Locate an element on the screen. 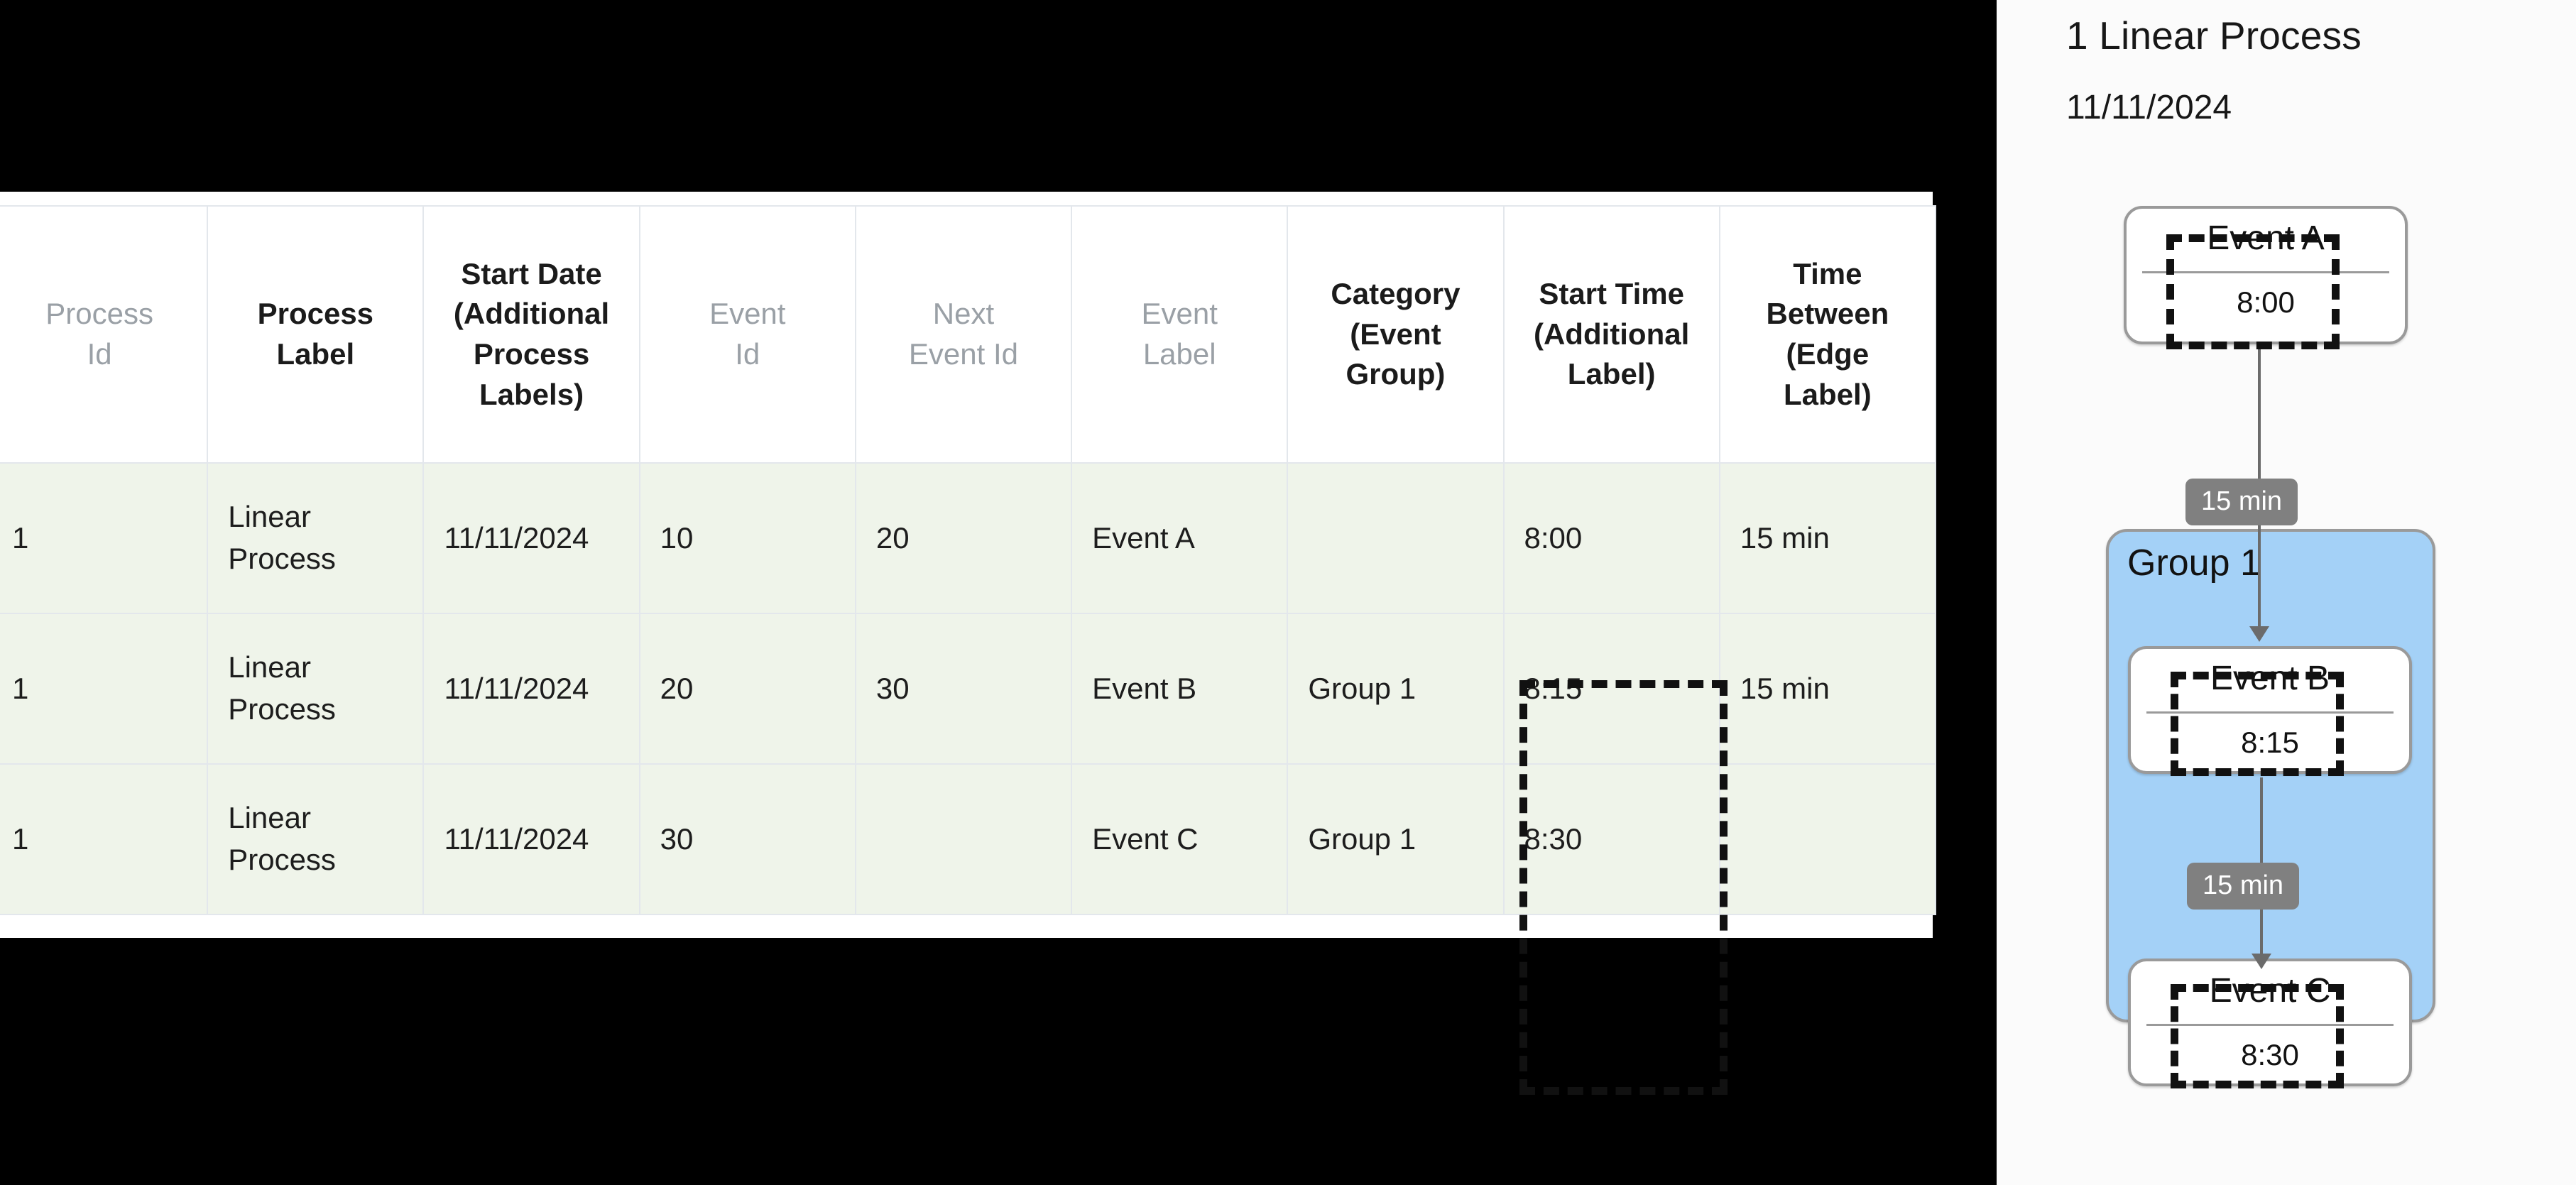 The image size is (2576, 1185). node-title: Event C is located at coordinates (2270, 991).